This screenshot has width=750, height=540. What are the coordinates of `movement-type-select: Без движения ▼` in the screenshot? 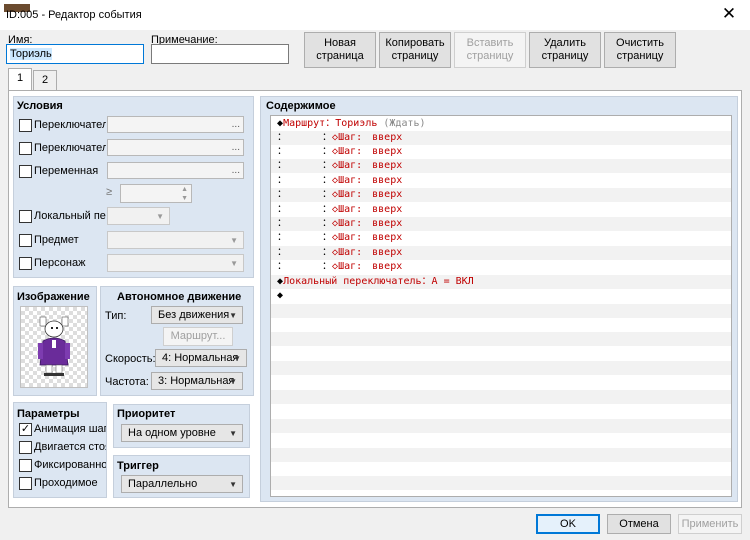 It's located at (197, 315).